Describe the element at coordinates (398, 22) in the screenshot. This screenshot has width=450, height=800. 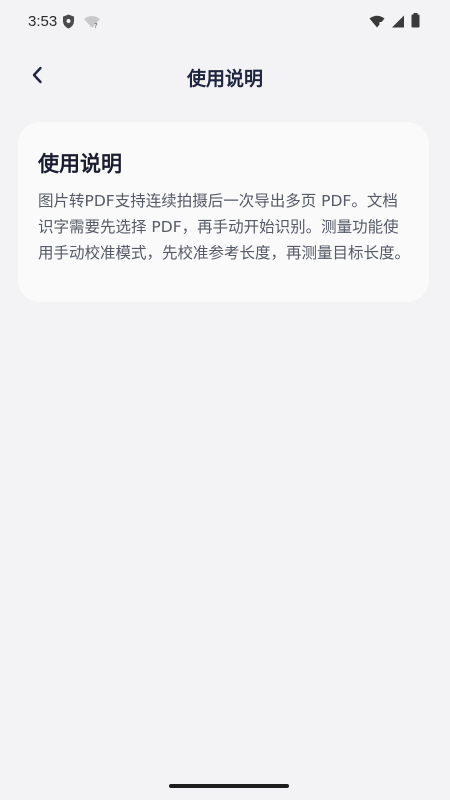
I see `signal-icon` at that location.